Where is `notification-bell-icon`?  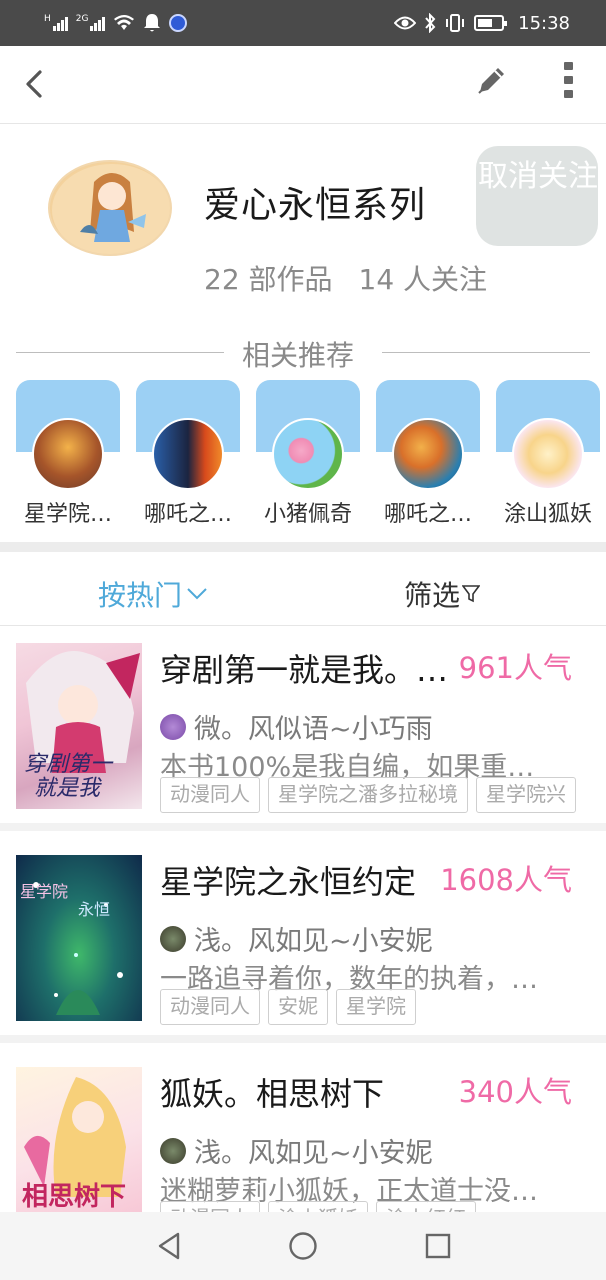
notification-bell-icon is located at coordinates (152, 23).